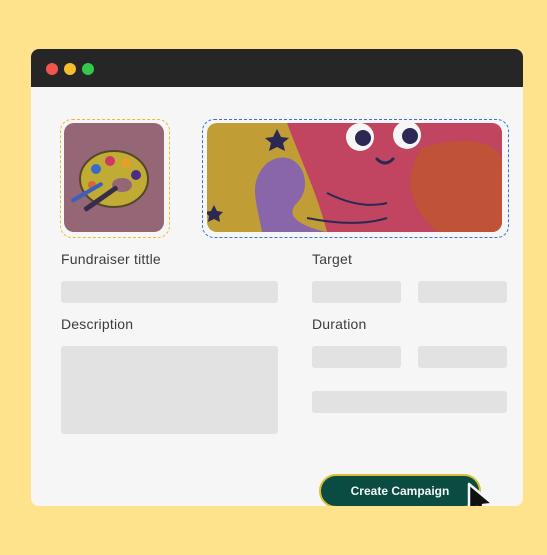  What do you see at coordinates (52, 69) in the screenshot?
I see `close-dot` at bounding box center [52, 69].